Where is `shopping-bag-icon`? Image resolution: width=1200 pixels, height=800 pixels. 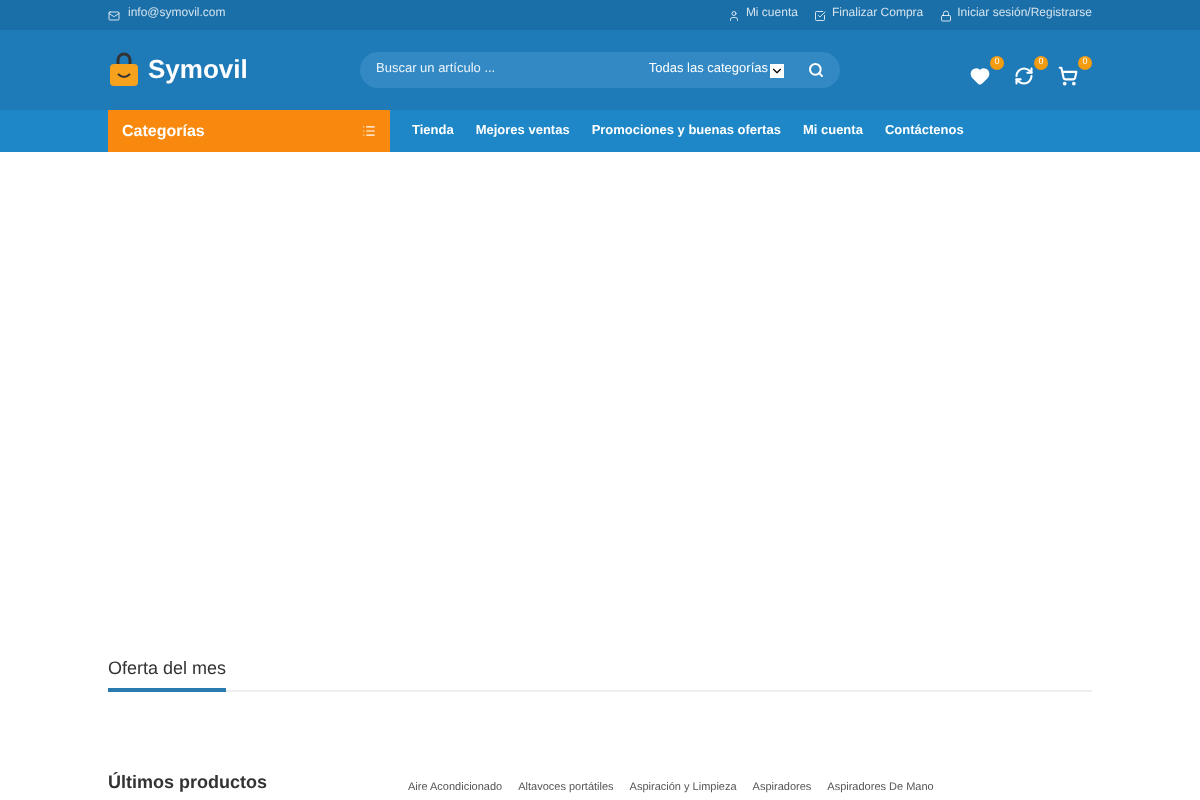
shopping-bag-icon is located at coordinates (124, 70).